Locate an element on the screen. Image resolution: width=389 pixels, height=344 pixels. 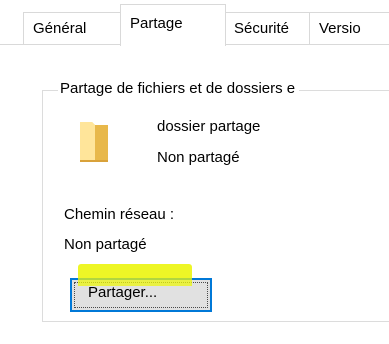
tab-partage: Partage is located at coordinates (173, 25).